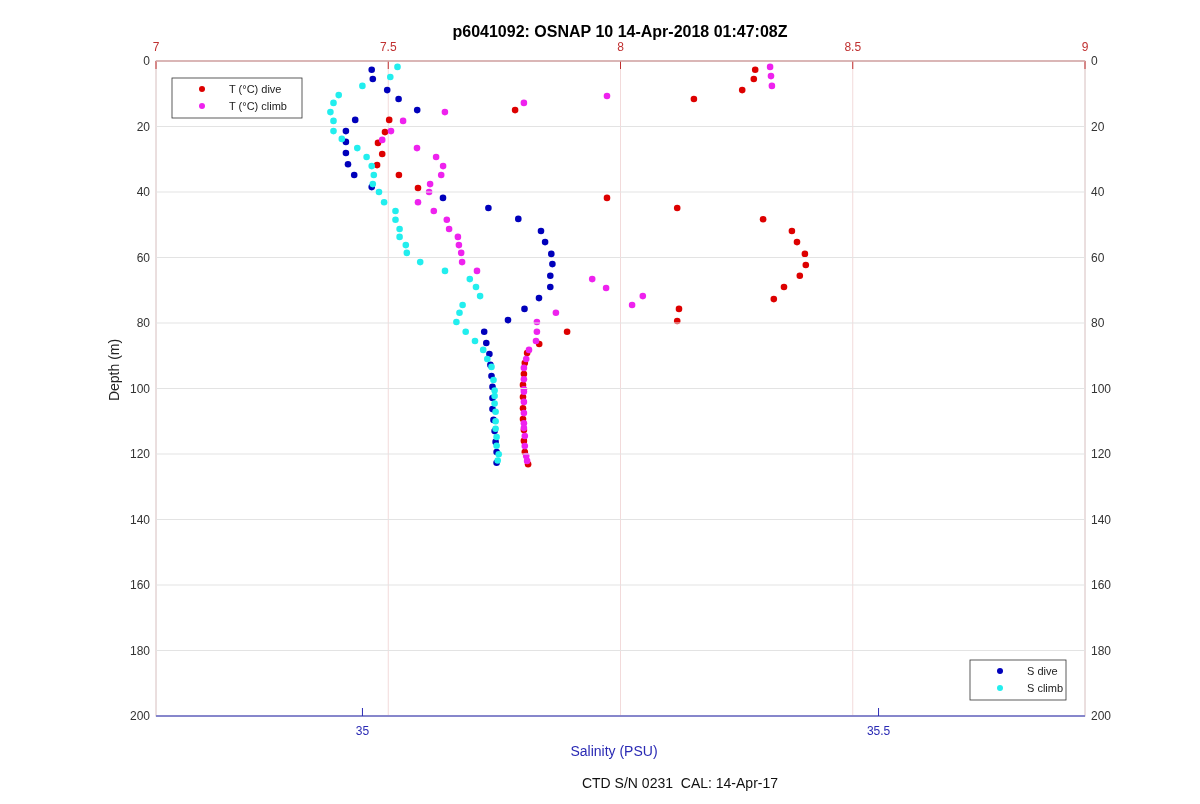 Image resolution: width=1200 pixels, height=804 pixels. What do you see at coordinates (614, 751) in the screenshot?
I see `x-axis-label: Salinity (PSU)` at bounding box center [614, 751].